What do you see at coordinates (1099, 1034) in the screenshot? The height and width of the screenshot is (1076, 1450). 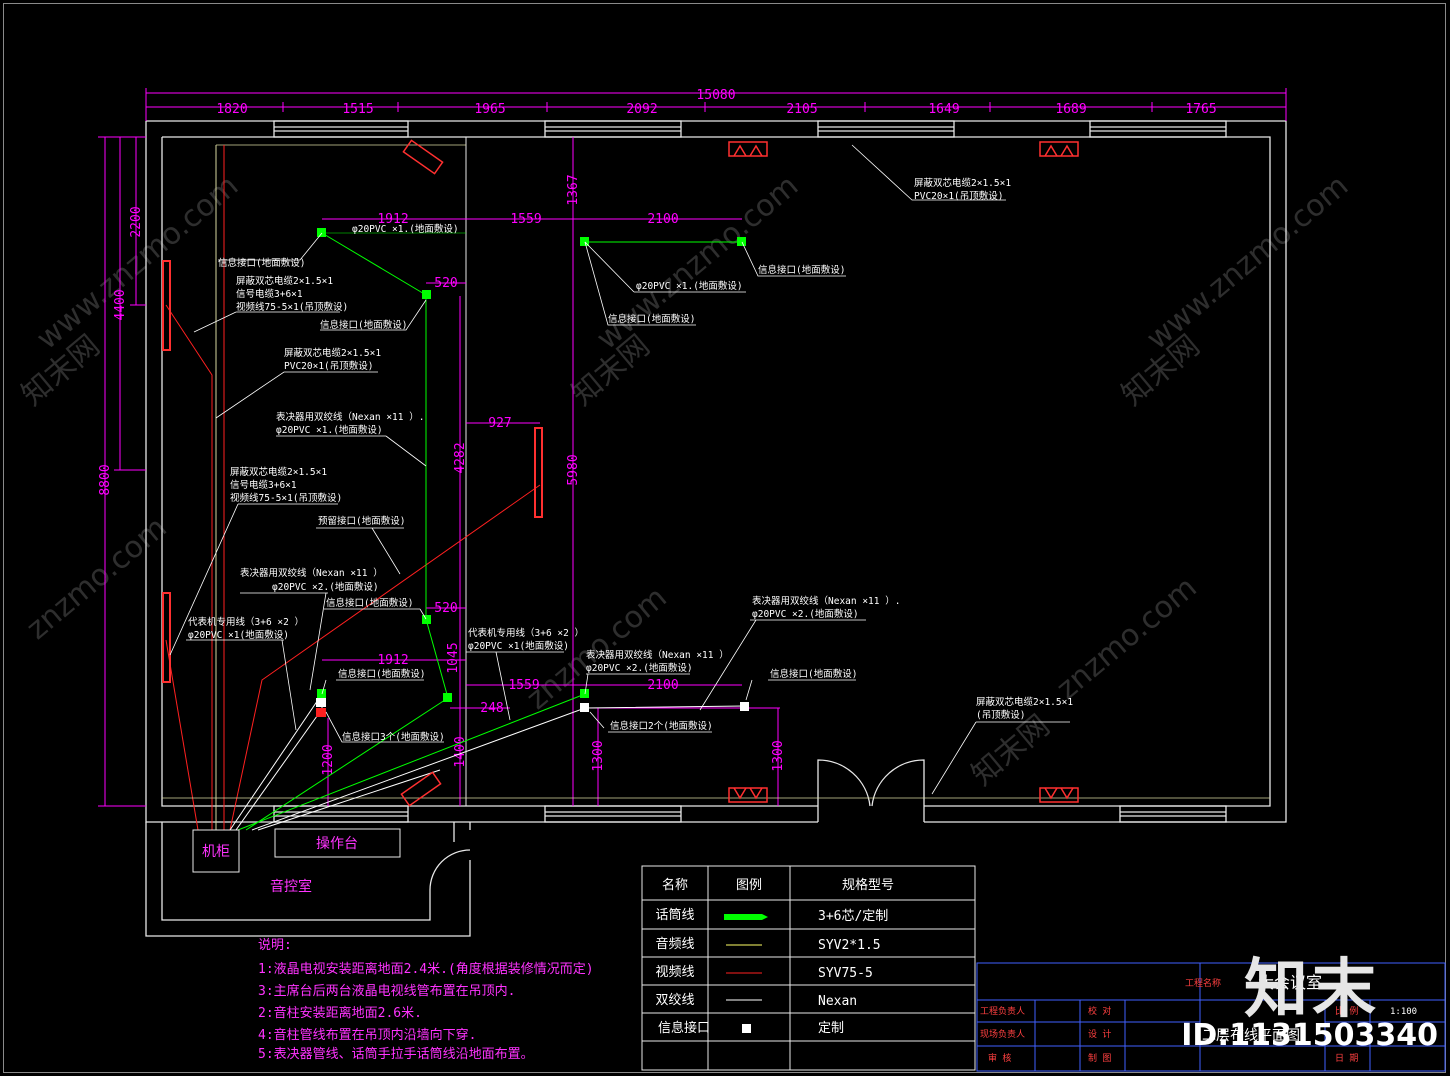 I see `tb-mid: 设 计` at bounding box center [1099, 1034].